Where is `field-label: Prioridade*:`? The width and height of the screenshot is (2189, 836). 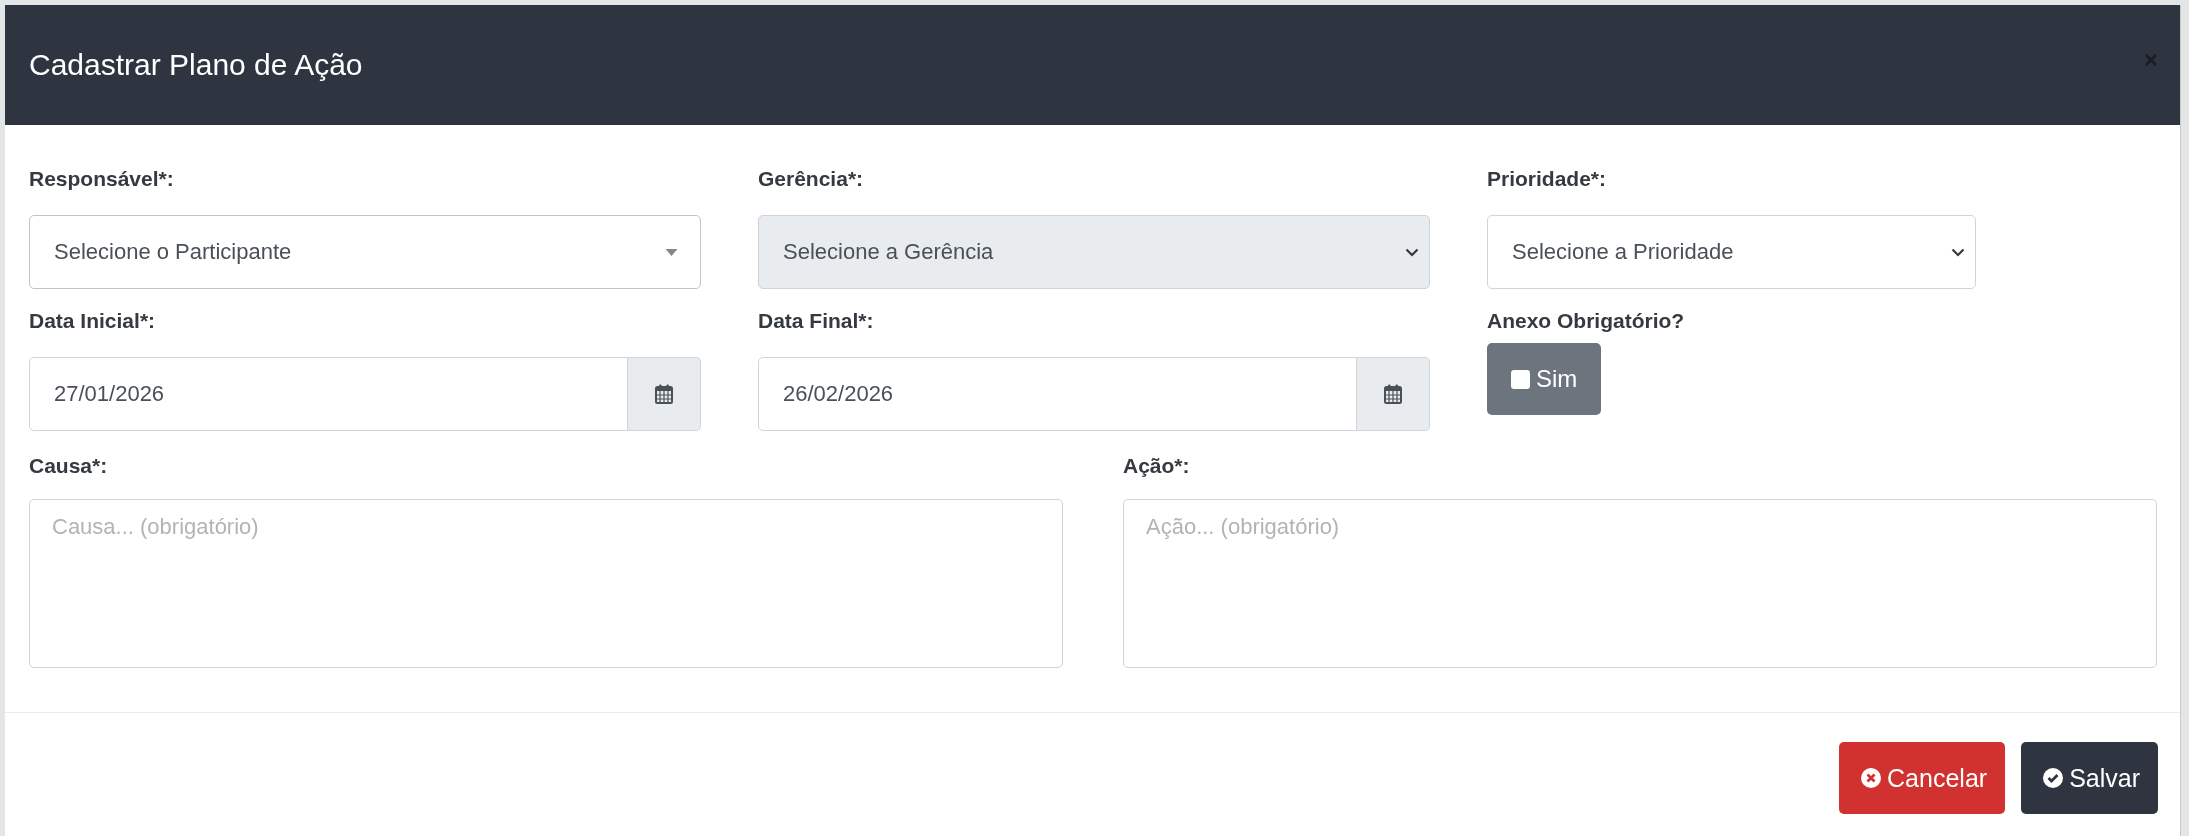
field-label: Prioridade*: is located at coordinates (1547, 179).